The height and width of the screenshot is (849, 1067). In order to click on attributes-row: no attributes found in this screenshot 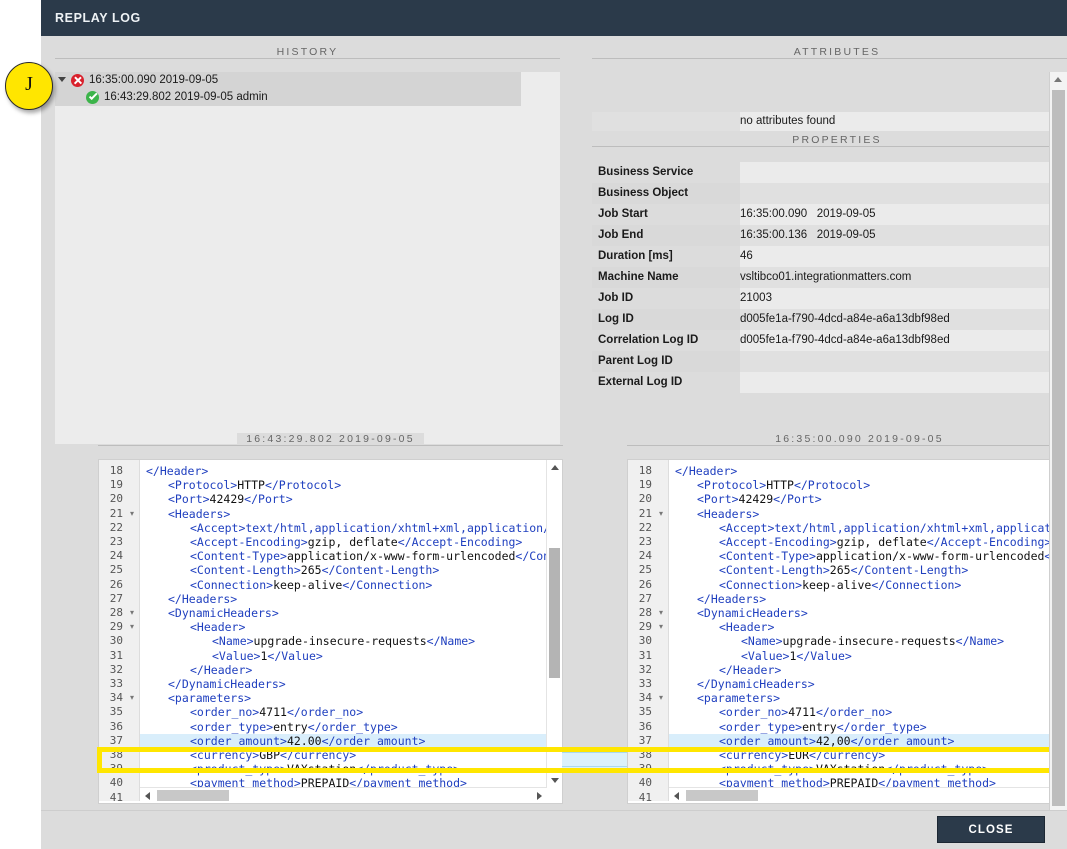, I will do `click(829, 121)`.